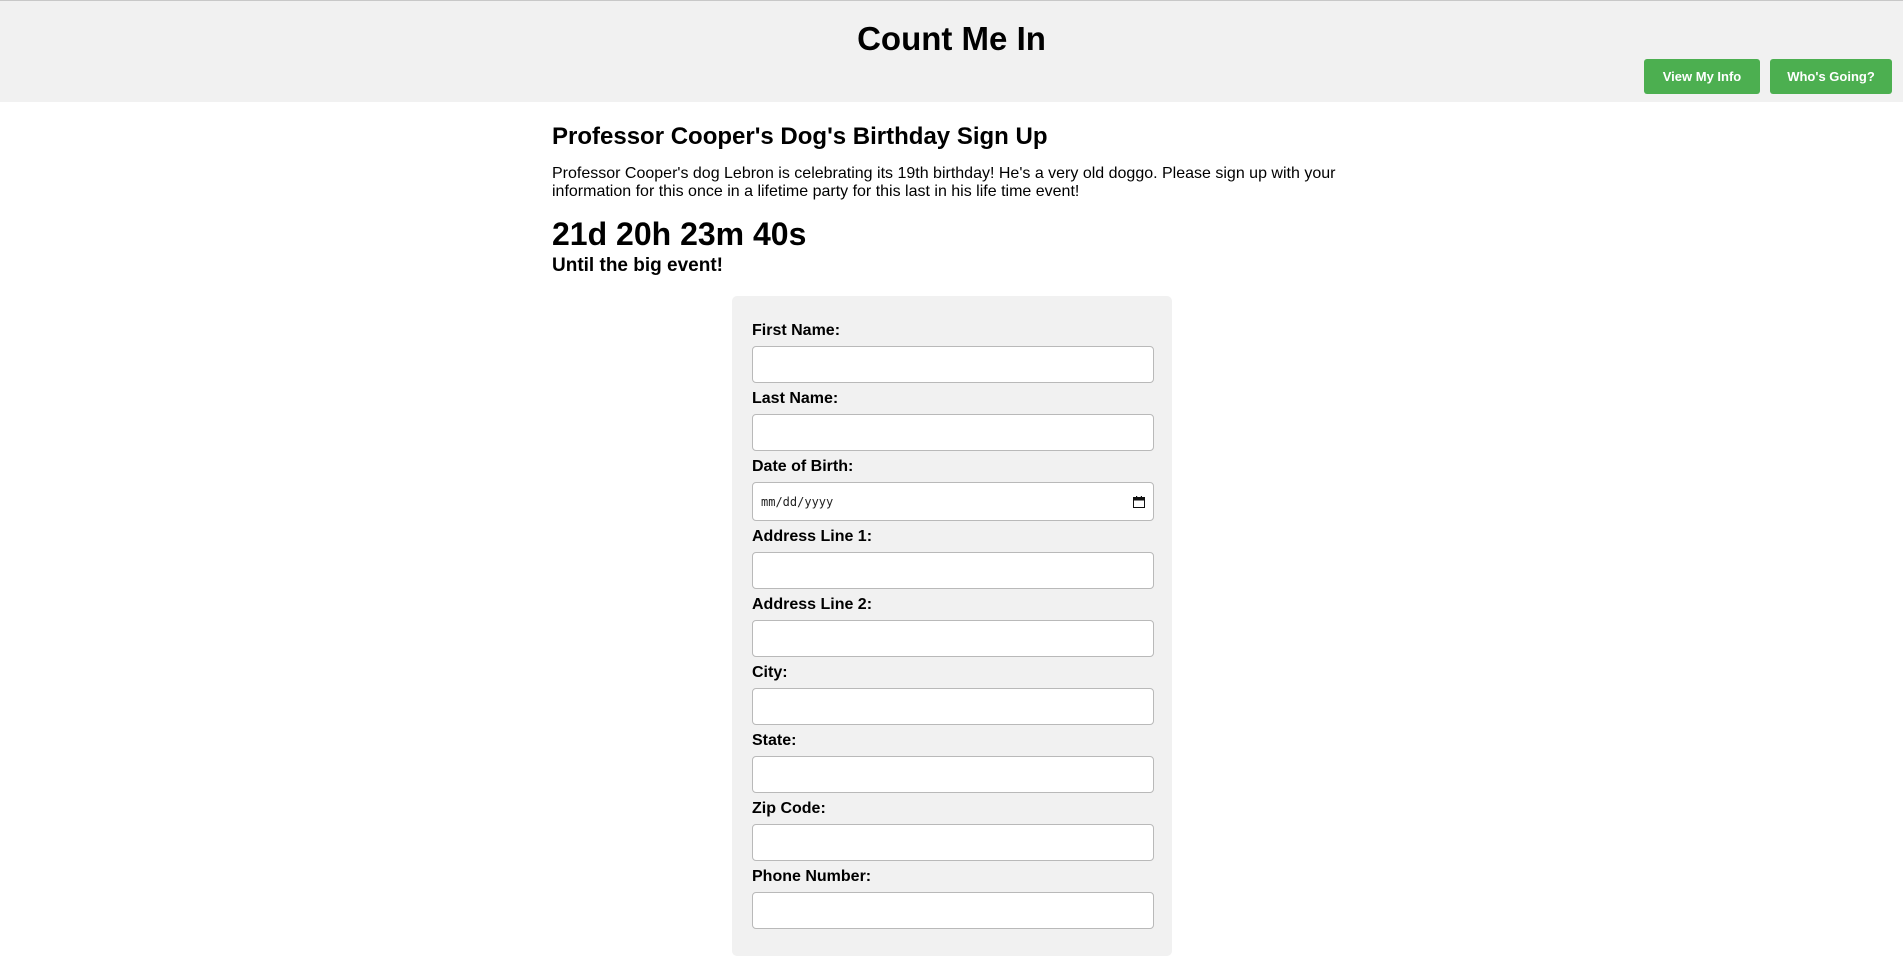  What do you see at coordinates (679, 234) in the screenshot?
I see `countdown-timer: 21d 20h 23m 40s` at bounding box center [679, 234].